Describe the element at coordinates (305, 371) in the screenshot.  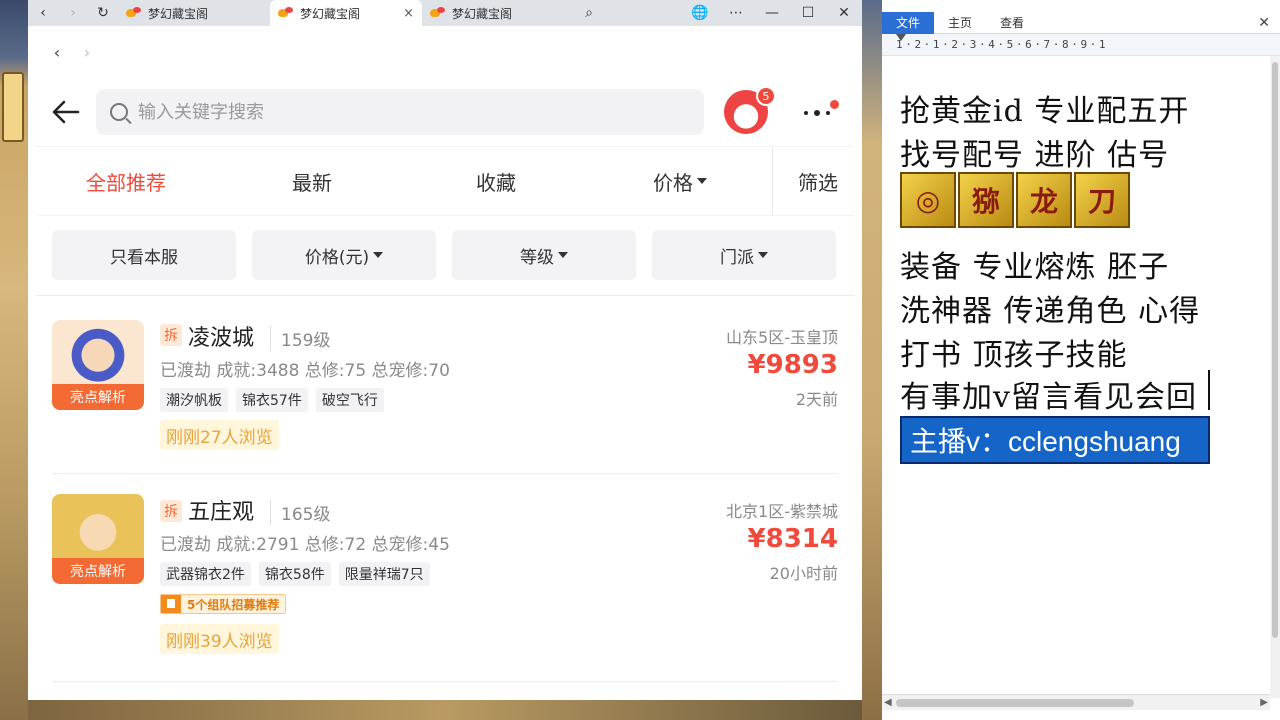
I see `character-stats: 已渡劫 成就:3488 总修:75 总宠修:70` at that location.